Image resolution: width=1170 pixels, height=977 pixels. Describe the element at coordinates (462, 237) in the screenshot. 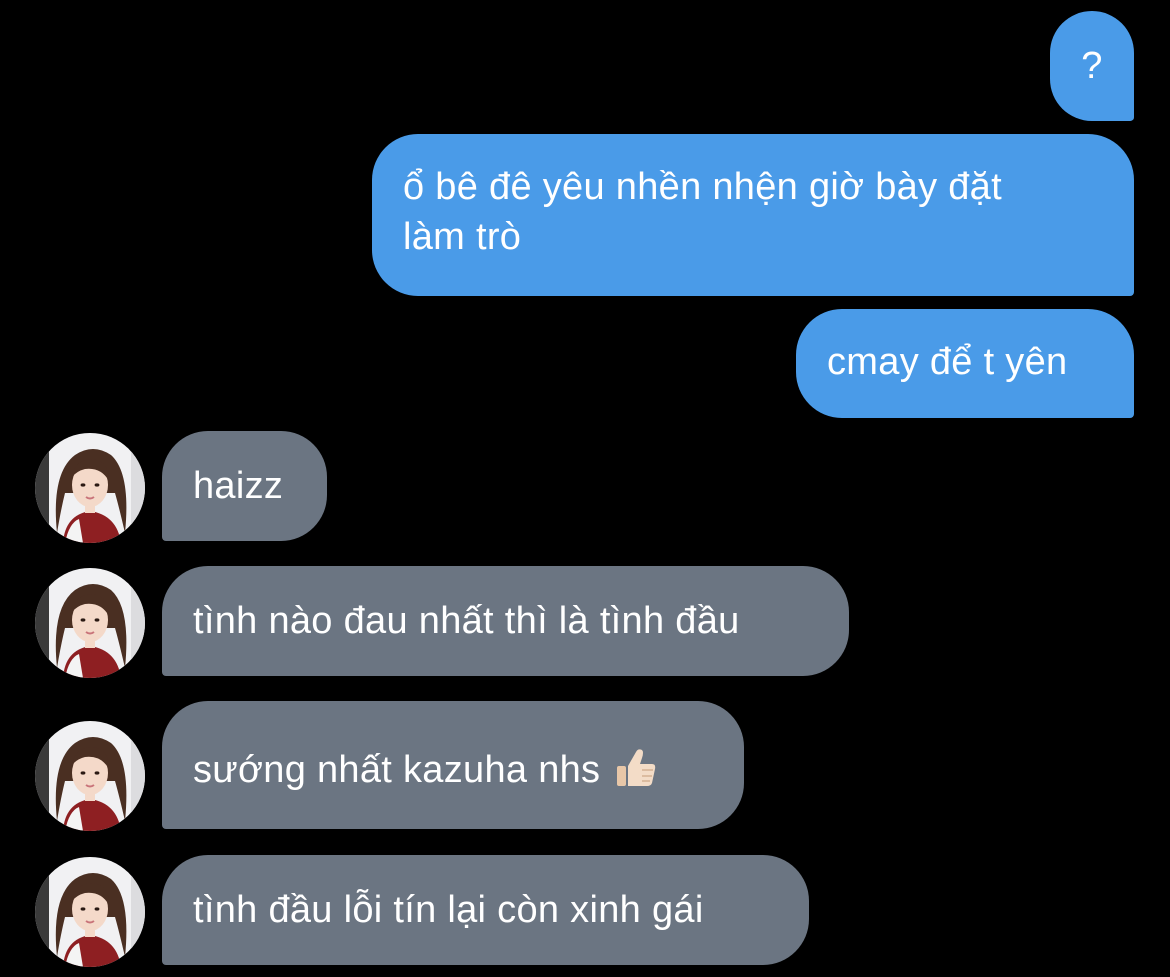

I see `message-text-line-2: làm trò` at that location.